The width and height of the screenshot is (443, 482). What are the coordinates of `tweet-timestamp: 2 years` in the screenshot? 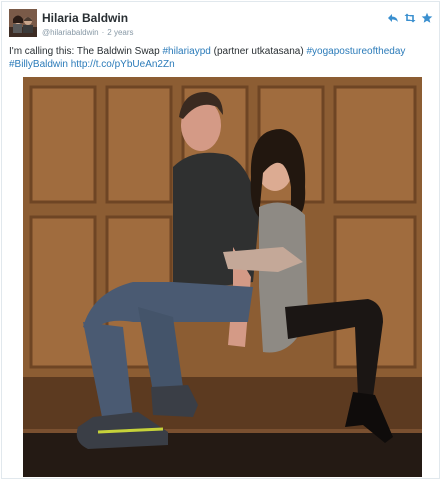 It's located at (120, 32).